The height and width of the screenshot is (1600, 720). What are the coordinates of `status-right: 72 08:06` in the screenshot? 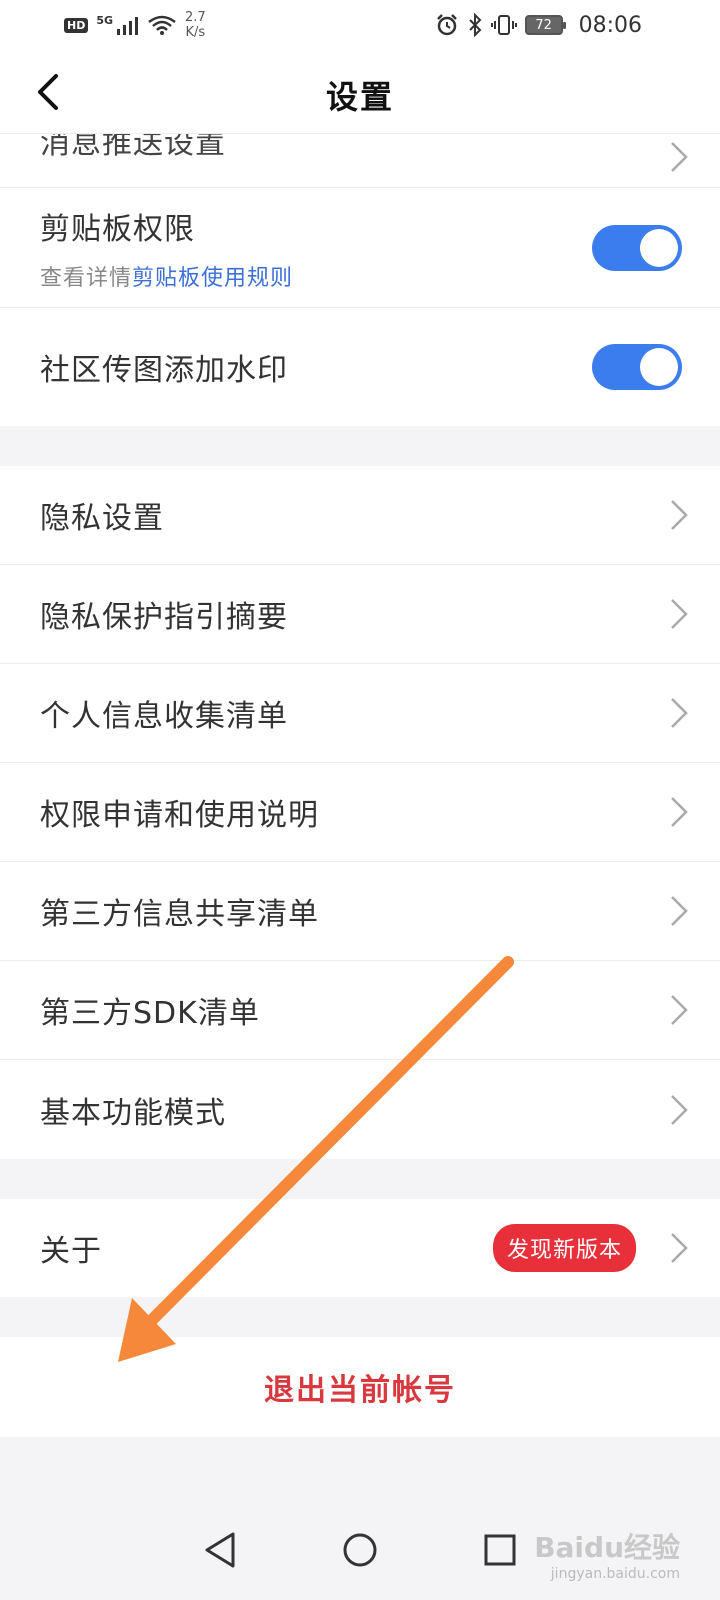 It's located at (538, 25).